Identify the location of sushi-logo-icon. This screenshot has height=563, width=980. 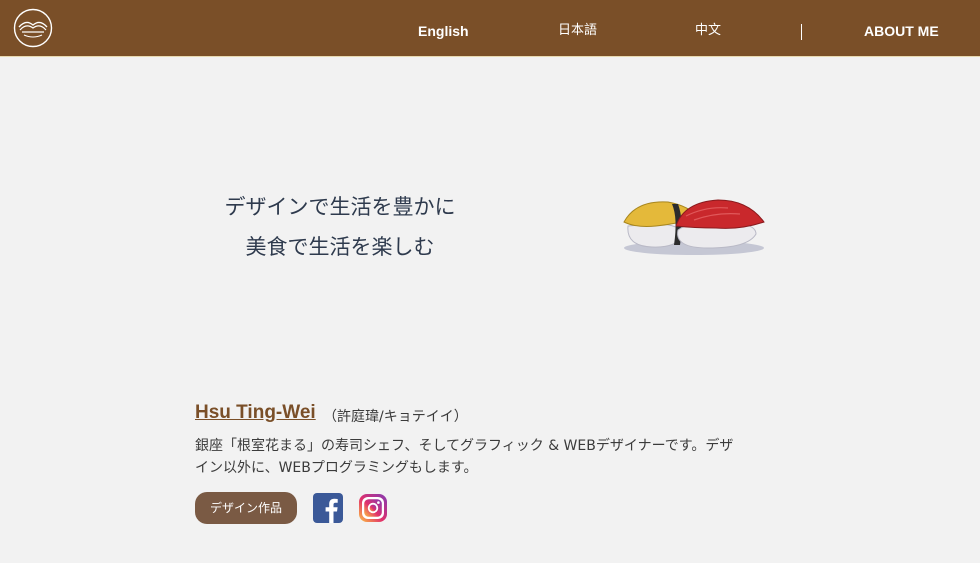
(33, 28).